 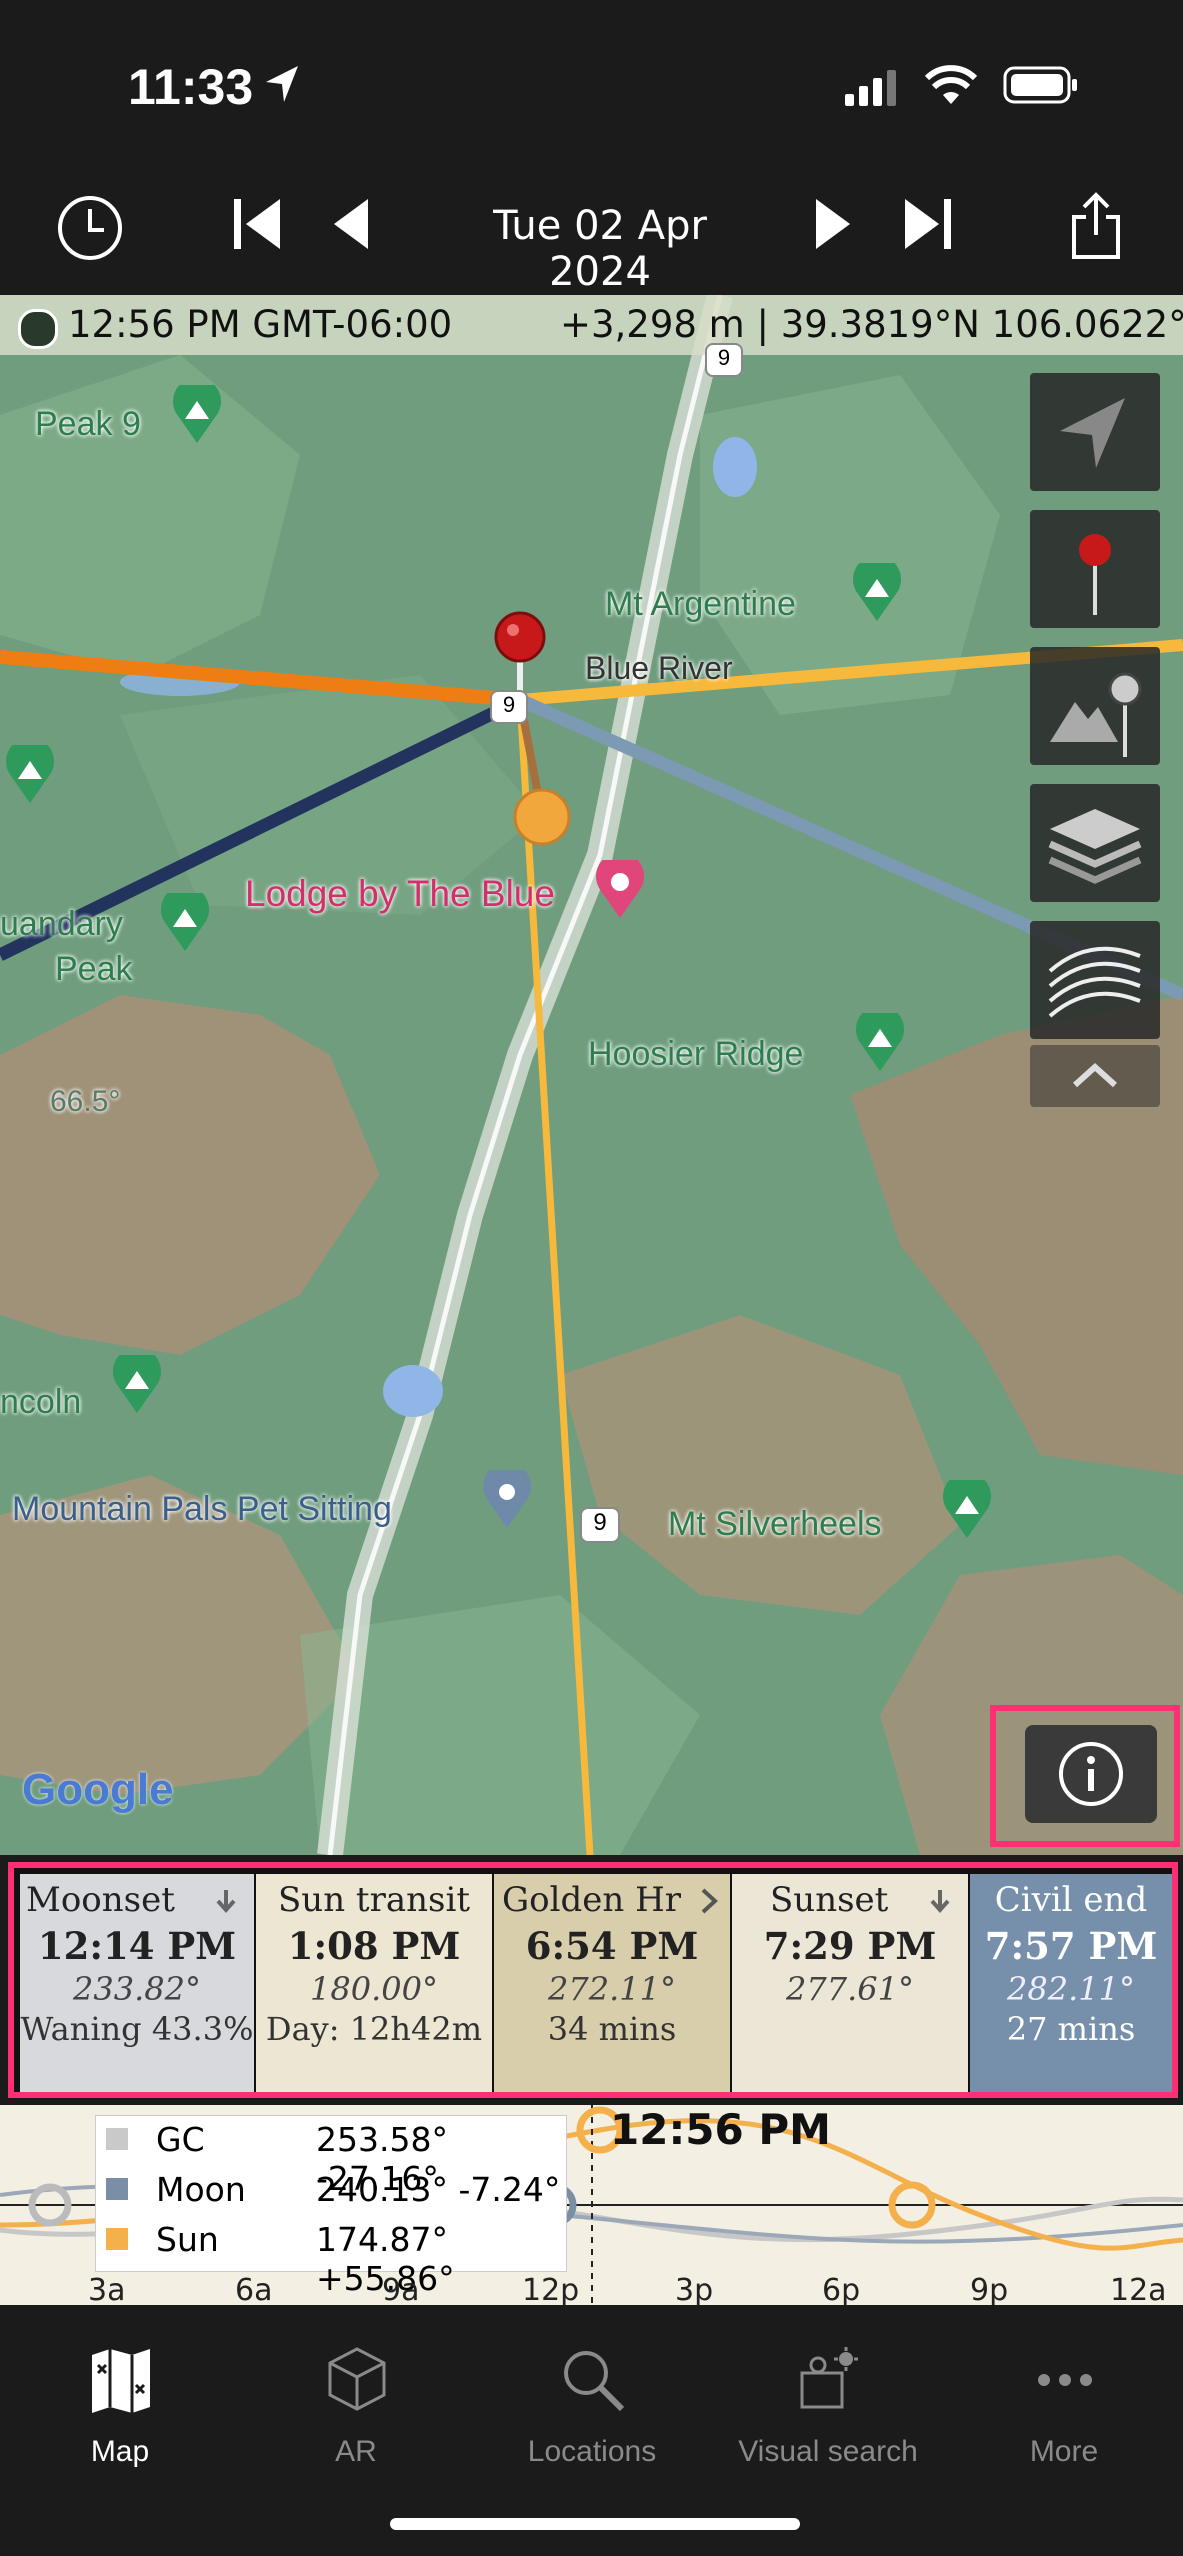 I want to click on event-azimuth: 282.11°, so click(x=1071, y=1989).